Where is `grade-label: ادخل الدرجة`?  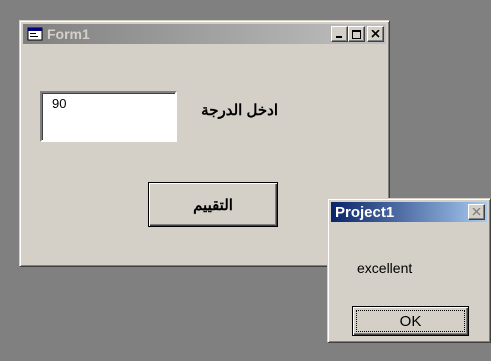
grade-label: ادخل الدرجة is located at coordinates (239, 110).